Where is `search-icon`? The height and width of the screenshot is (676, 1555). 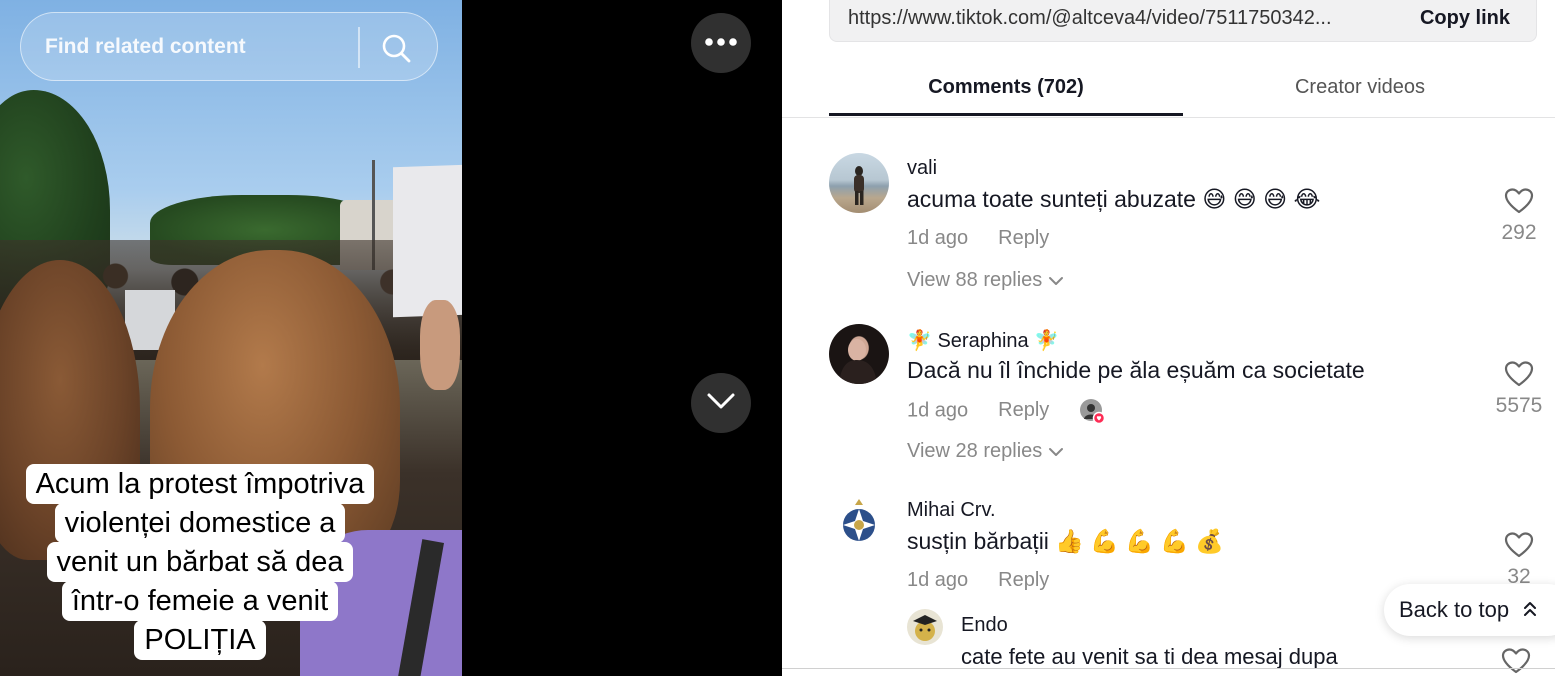 search-icon is located at coordinates (396, 48).